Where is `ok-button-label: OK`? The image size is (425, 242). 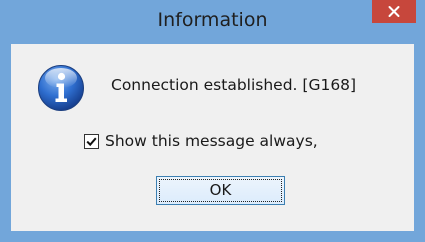 ok-button-label: OK is located at coordinates (220, 190).